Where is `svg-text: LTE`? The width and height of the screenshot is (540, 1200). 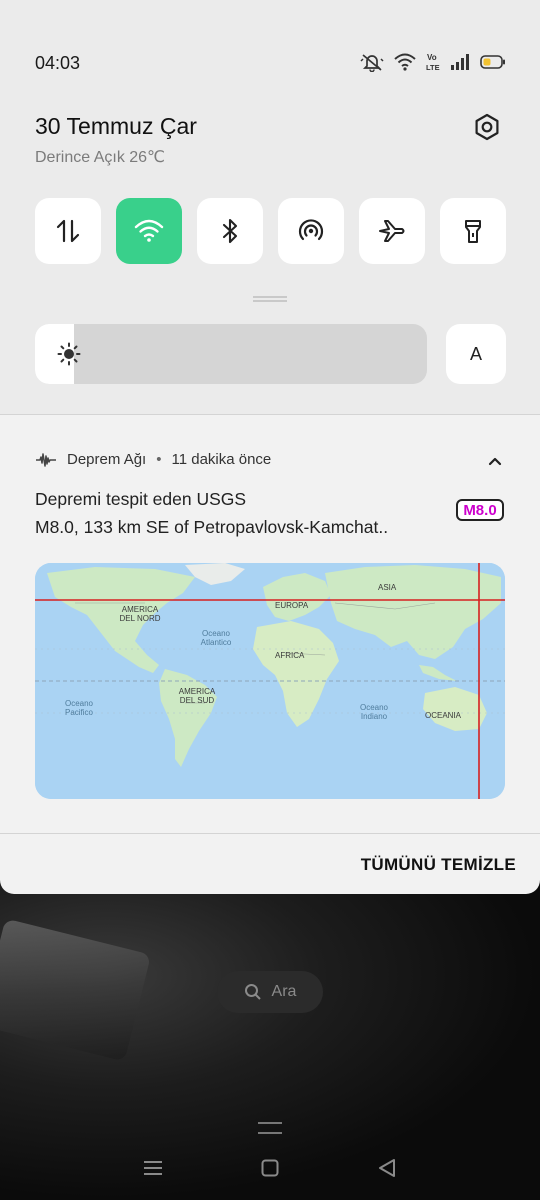
svg-text: LTE is located at coordinates (433, 67).